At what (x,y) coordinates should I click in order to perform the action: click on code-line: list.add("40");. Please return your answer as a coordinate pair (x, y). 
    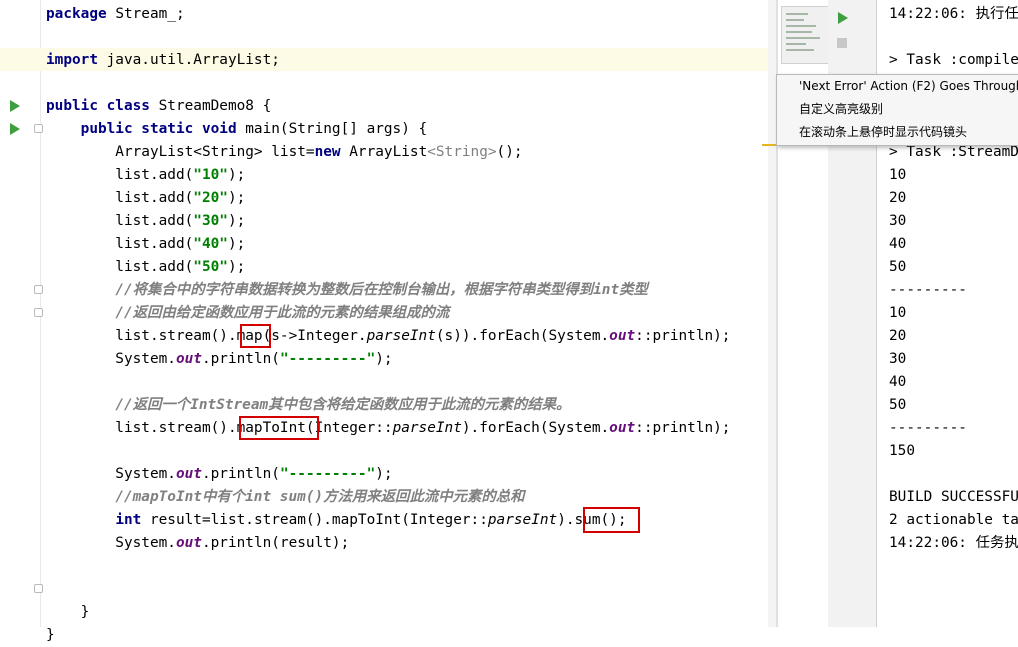
    Looking at the image, I should click on (145, 244).